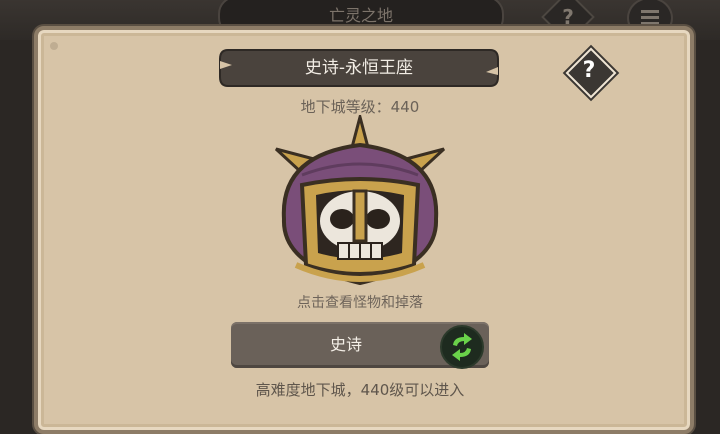  I want to click on difficulty-button: 史诗, so click(360, 345).